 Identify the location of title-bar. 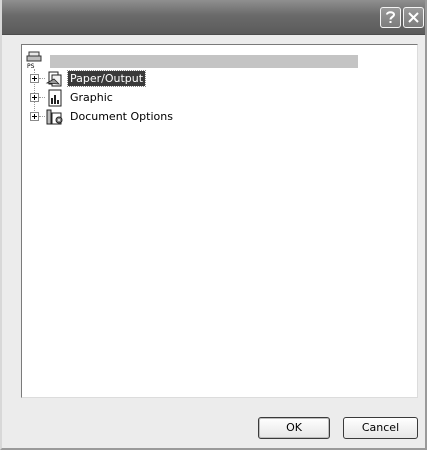
(213, 17).